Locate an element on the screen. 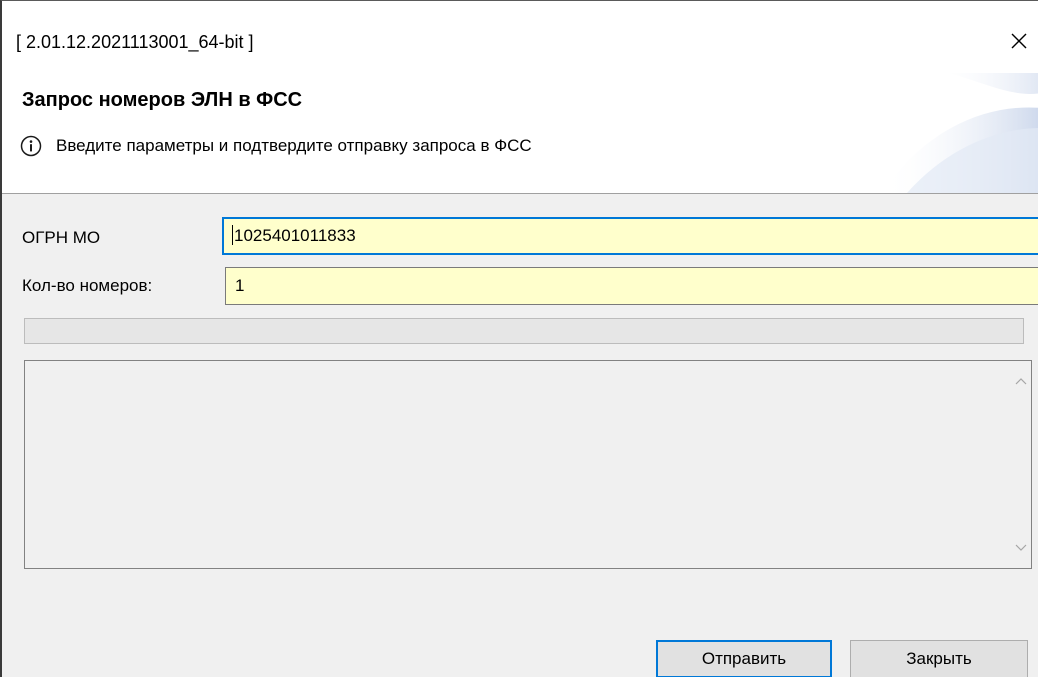 The height and width of the screenshot is (677, 1038). count-label: Кол-во номеров: is located at coordinates (87, 285).